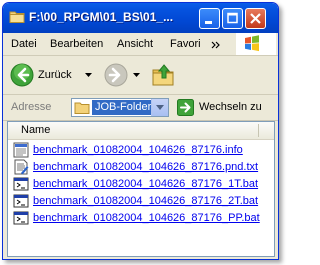  What do you see at coordinates (145, 184) in the screenshot?
I see `file-name: benchmark_01082004_104626_87176_1T.bat` at bounding box center [145, 184].